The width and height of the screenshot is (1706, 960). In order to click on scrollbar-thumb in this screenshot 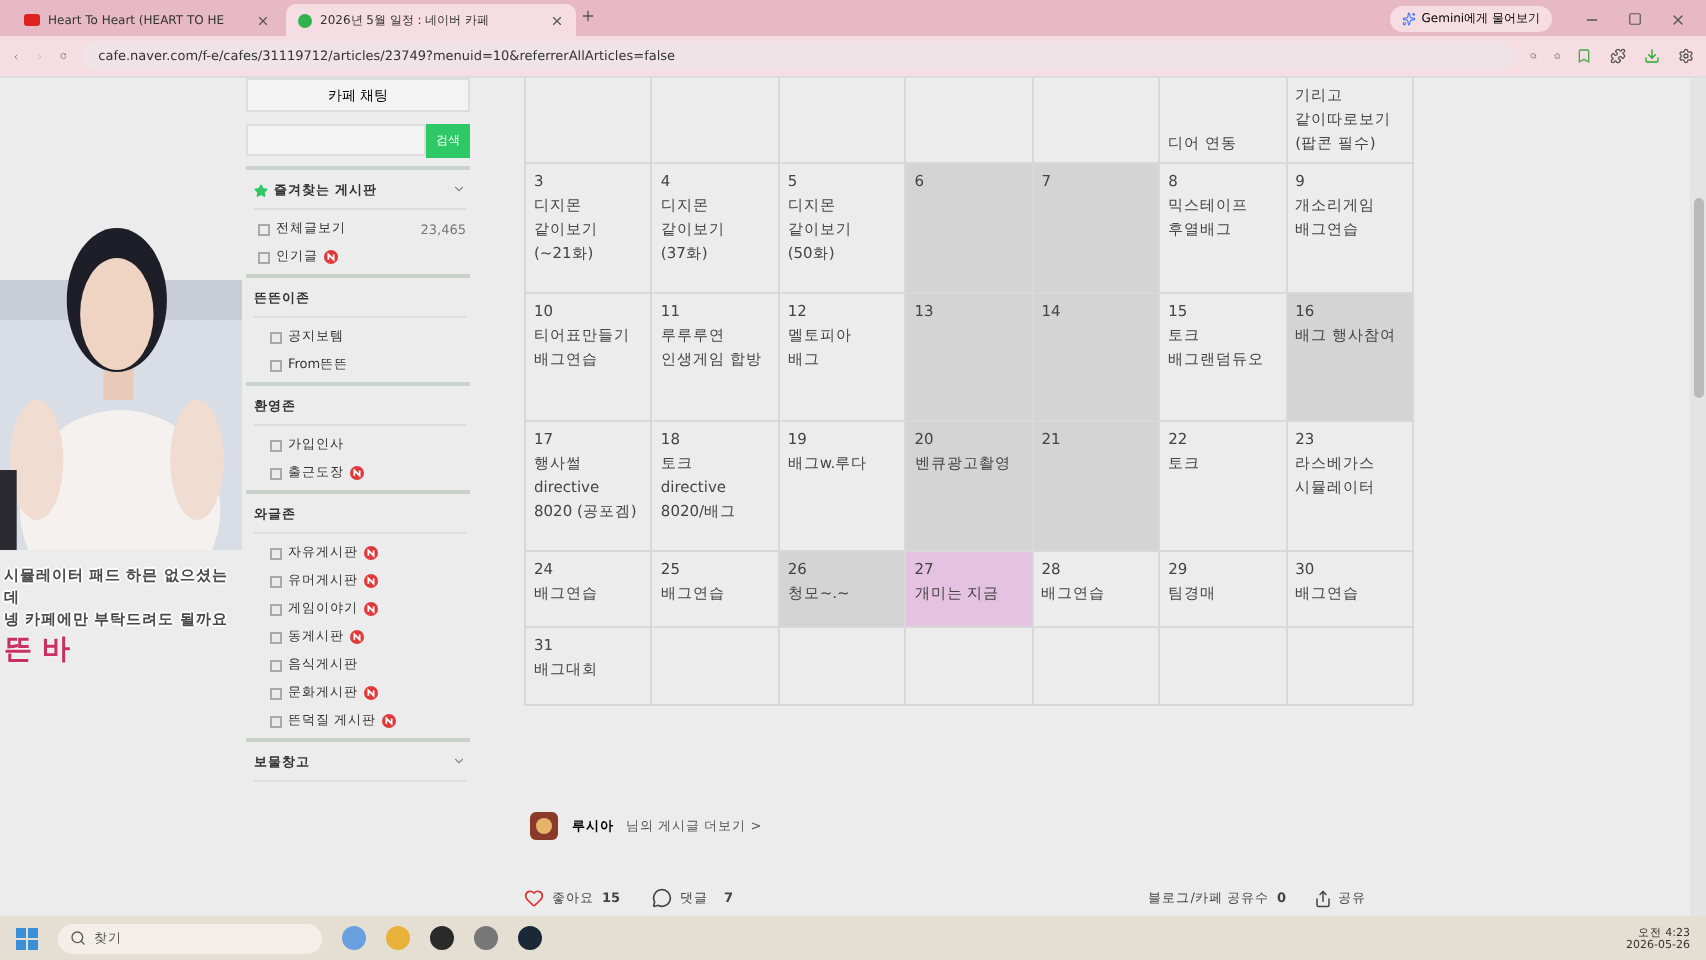, I will do `click(1698, 298)`.